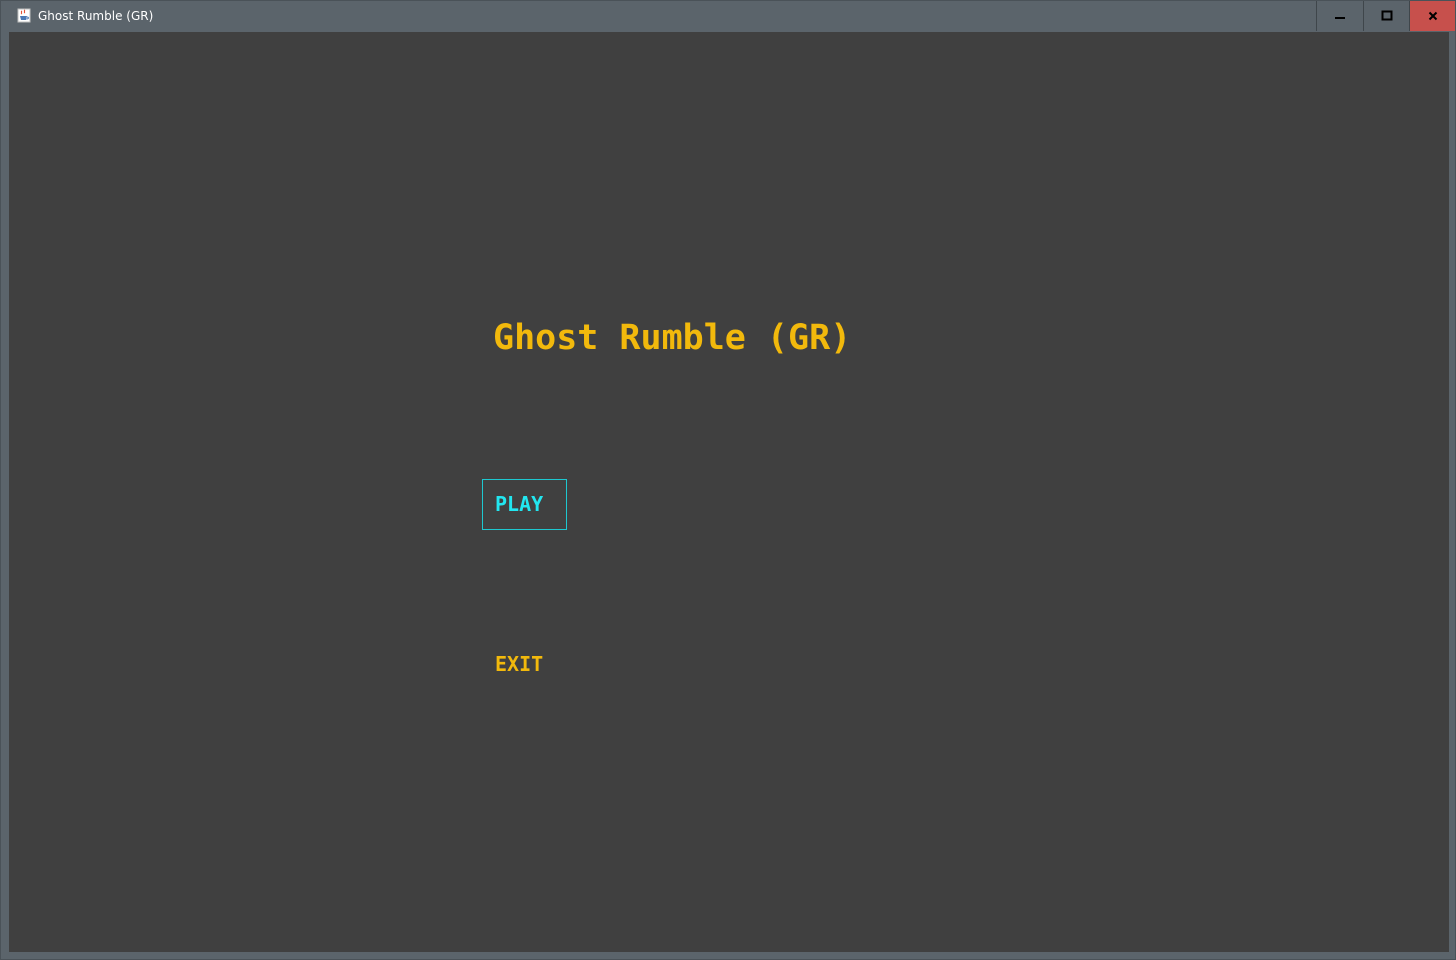  I want to click on minimize-icon, so click(1340, 18).